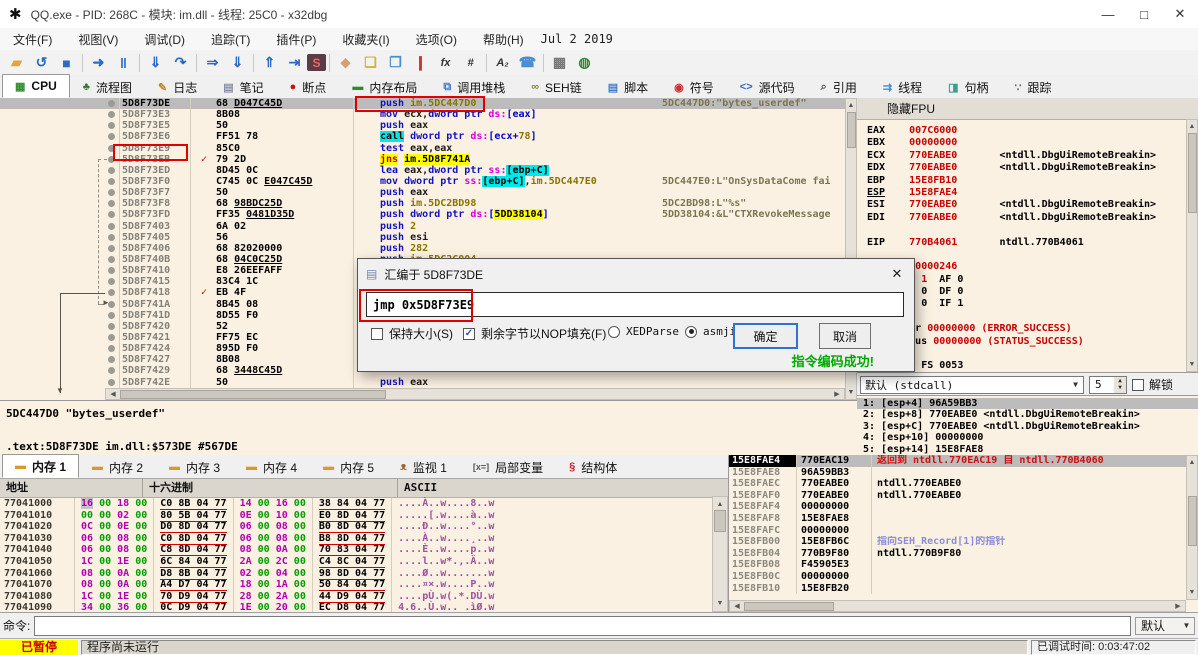  What do you see at coordinates (212, 63) in the screenshot?
I see `run-to-icon: ⇒` at bounding box center [212, 63].